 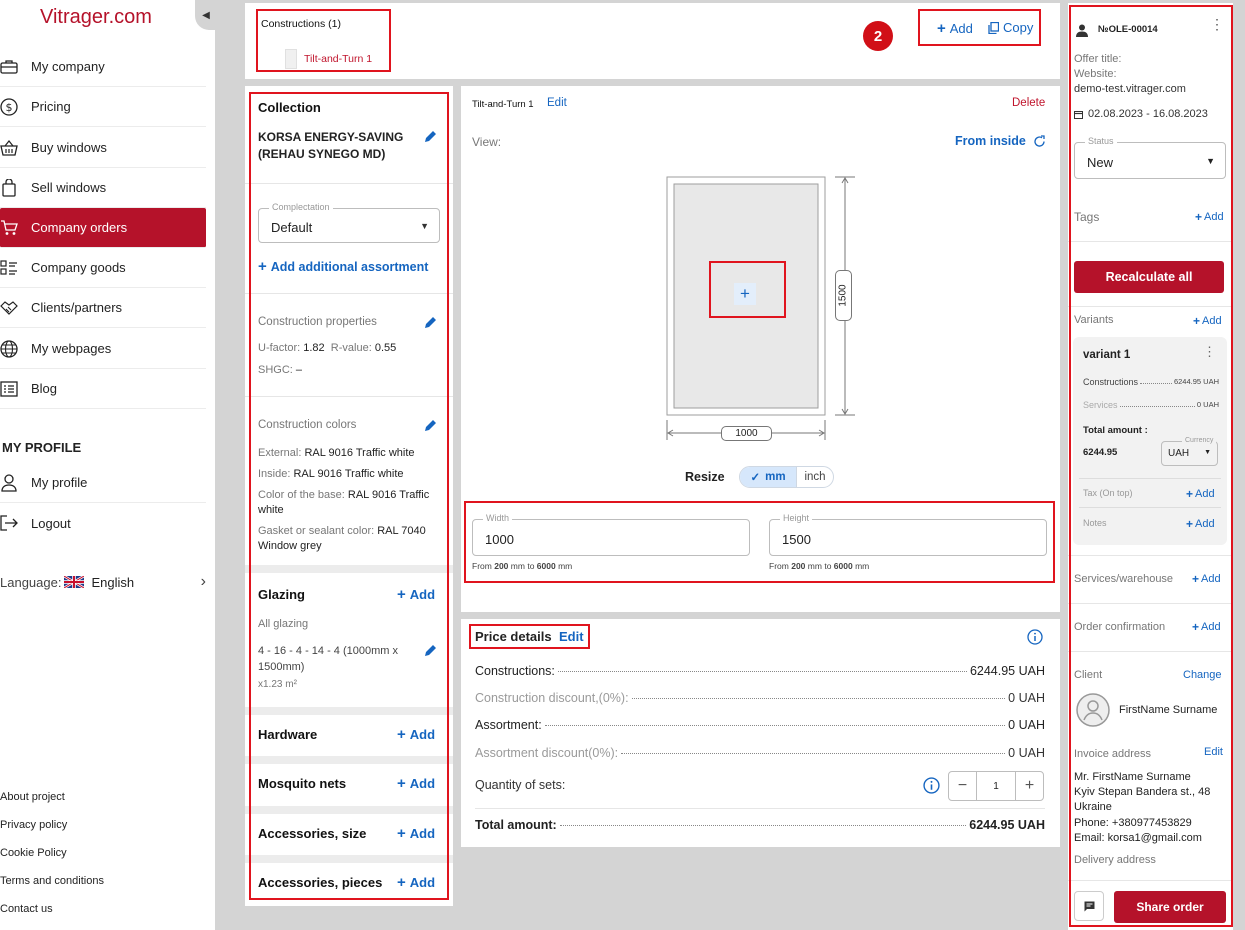 What do you see at coordinates (1217, 24) in the screenshot?
I see `order-menu-icon: ⋮` at bounding box center [1217, 24].